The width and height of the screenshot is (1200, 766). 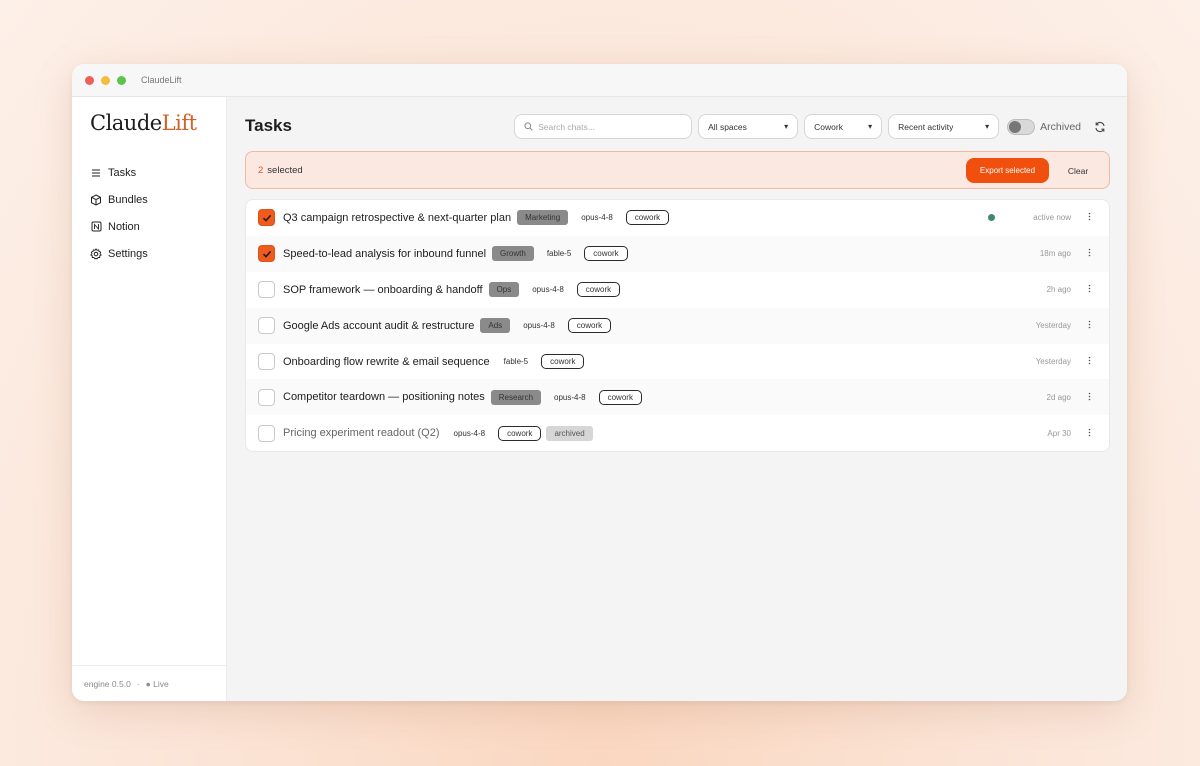 I want to click on category-tag: Growth, so click(x=513, y=254).